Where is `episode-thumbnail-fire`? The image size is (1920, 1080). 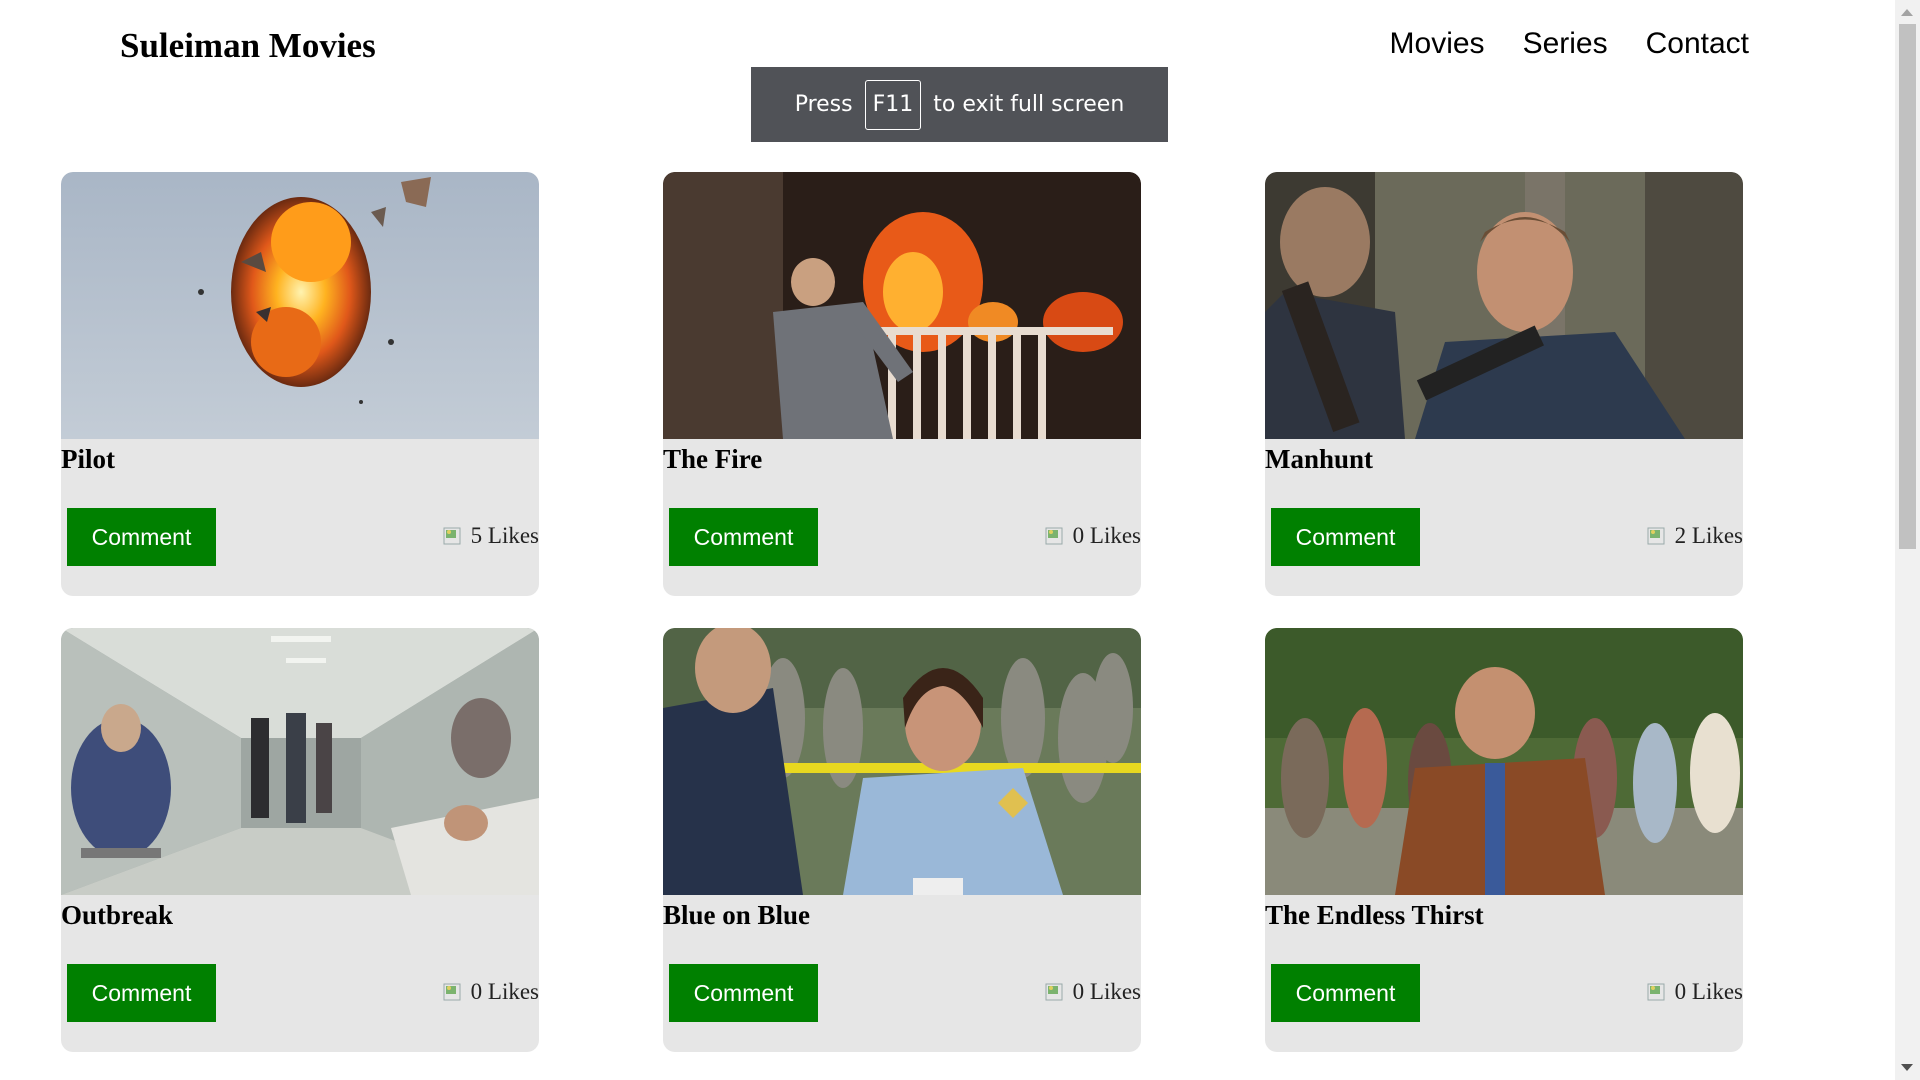 episode-thumbnail-fire is located at coordinates (902, 305).